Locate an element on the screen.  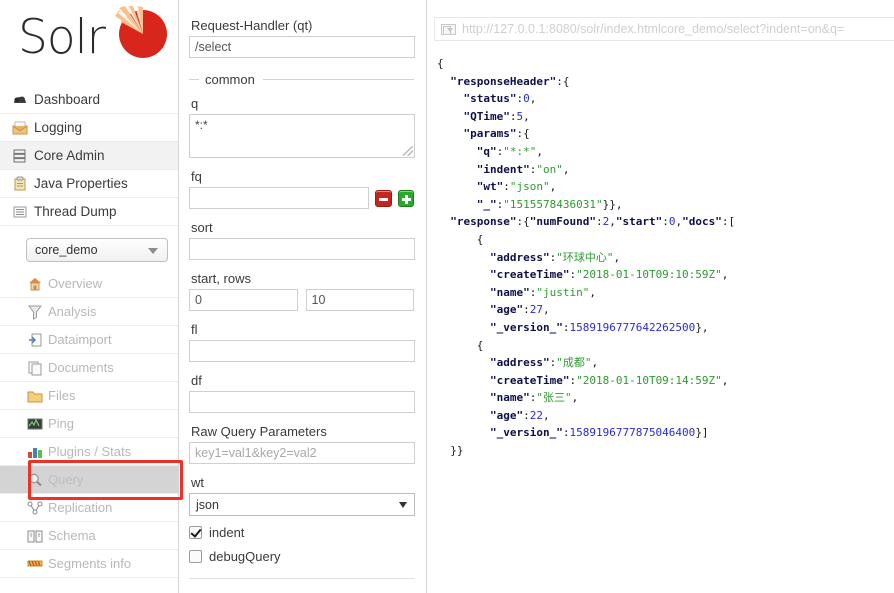
debug-query-label: debugQuery is located at coordinates (245, 556).